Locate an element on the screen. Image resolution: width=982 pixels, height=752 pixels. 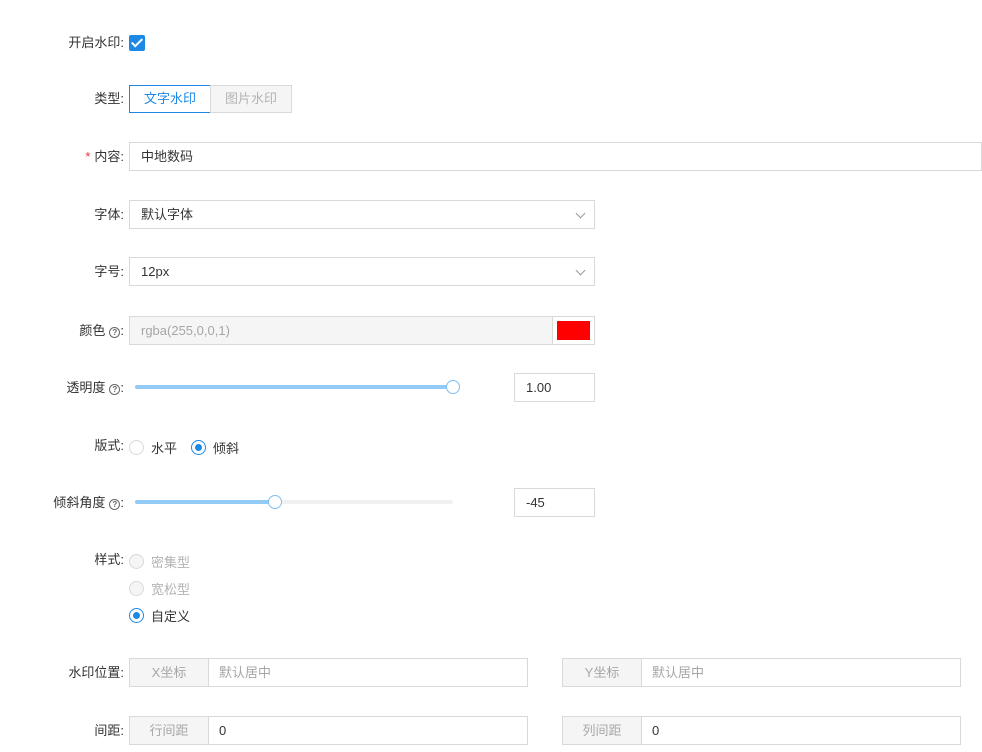
opacity-slider is located at coordinates (297, 387).